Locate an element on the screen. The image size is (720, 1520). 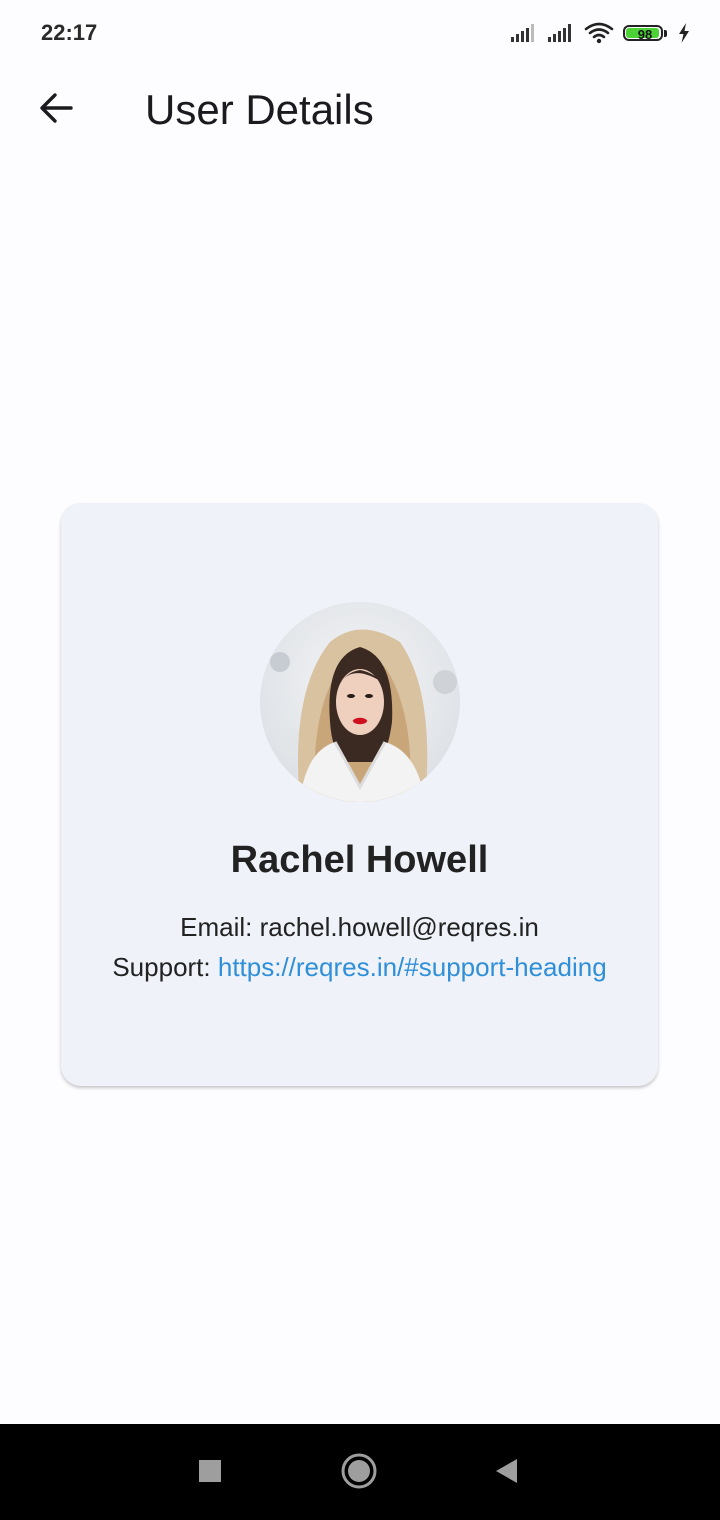
user-name: Rachel Howell is located at coordinates (359, 860).